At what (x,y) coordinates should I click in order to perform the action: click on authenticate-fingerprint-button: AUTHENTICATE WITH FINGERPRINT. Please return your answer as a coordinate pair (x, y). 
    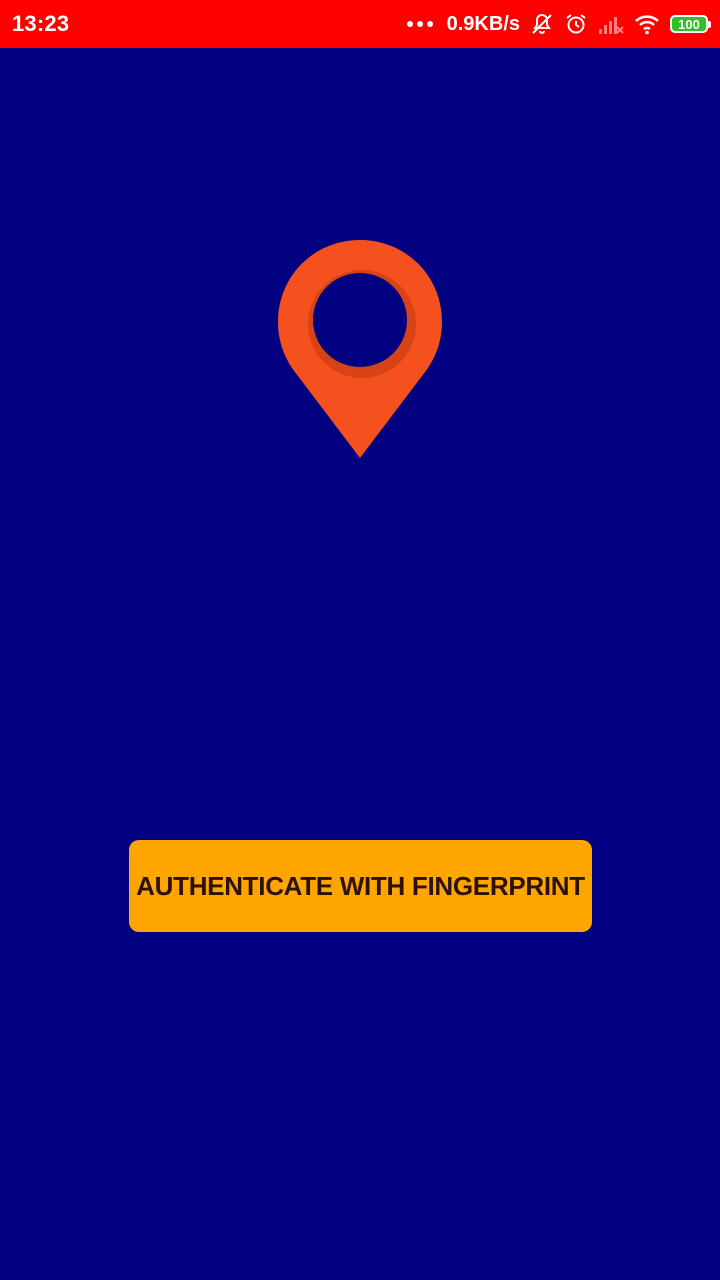
    Looking at the image, I should click on (360, 886).